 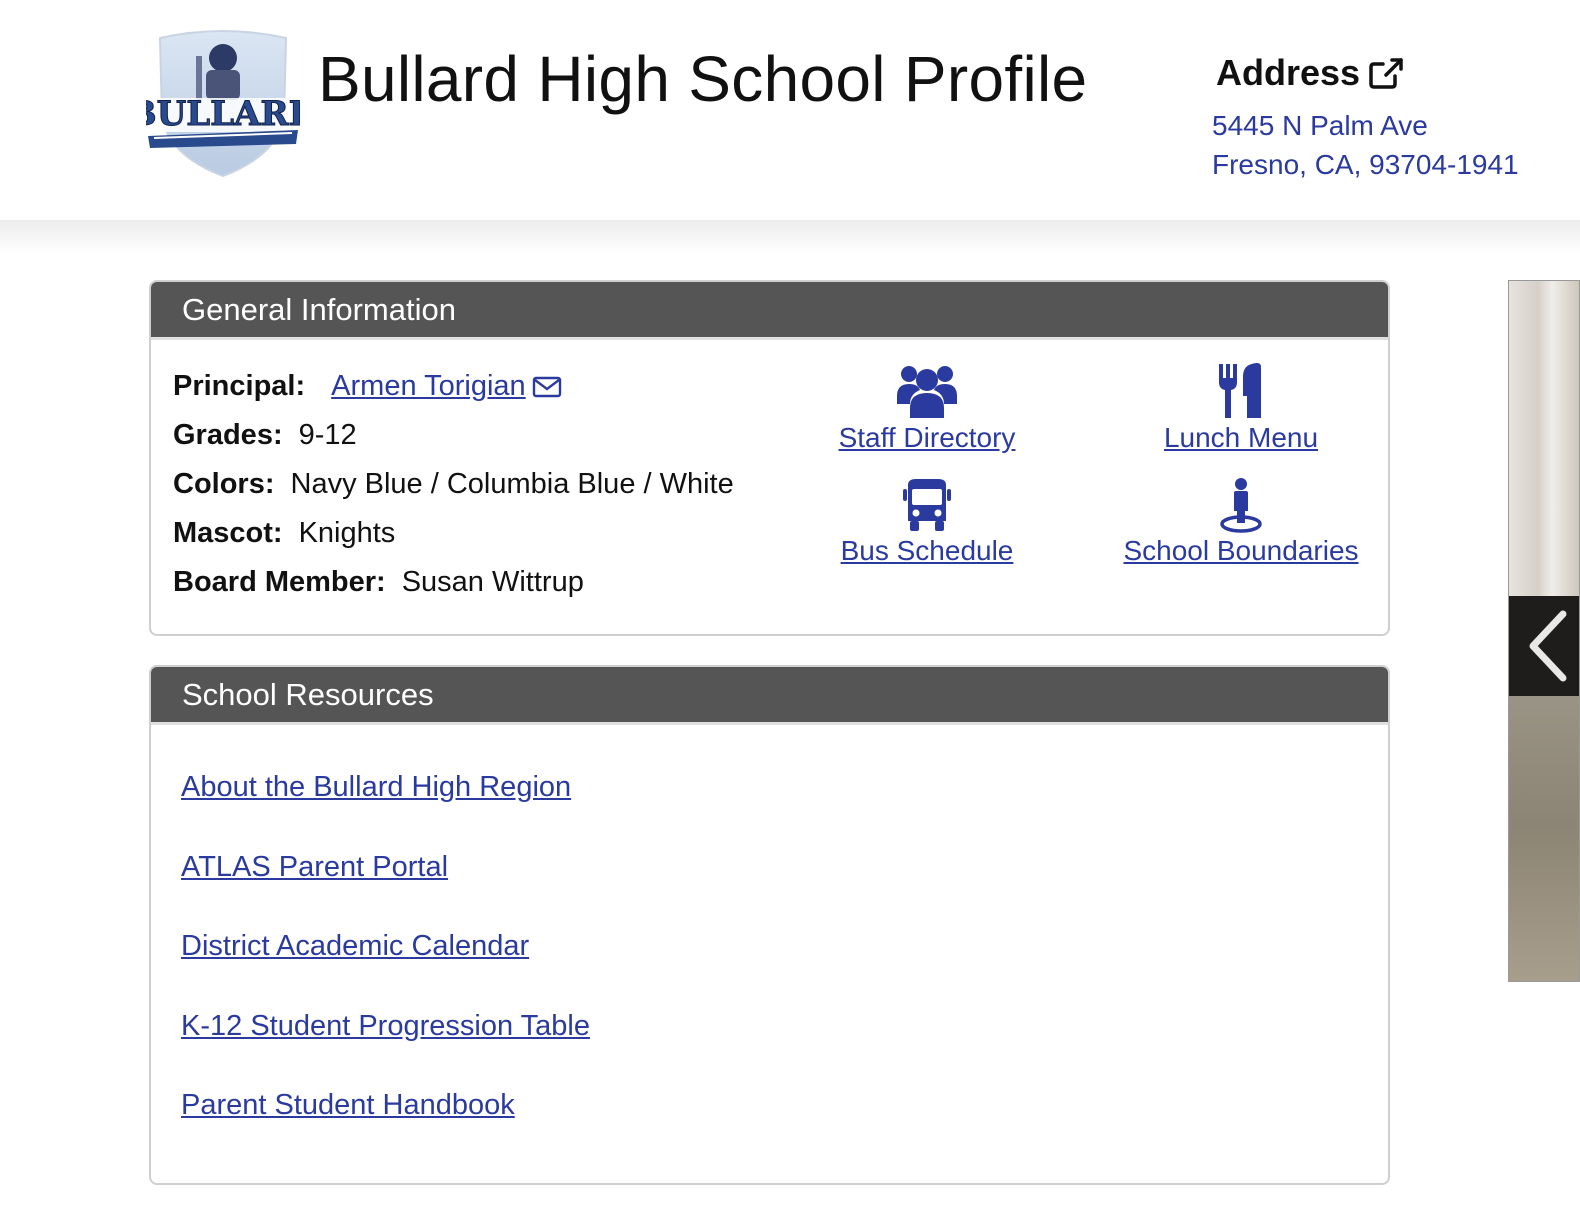 I want to click on resource-link-academic-calendar: District Academic Calendar, so click(x=385, y=946).